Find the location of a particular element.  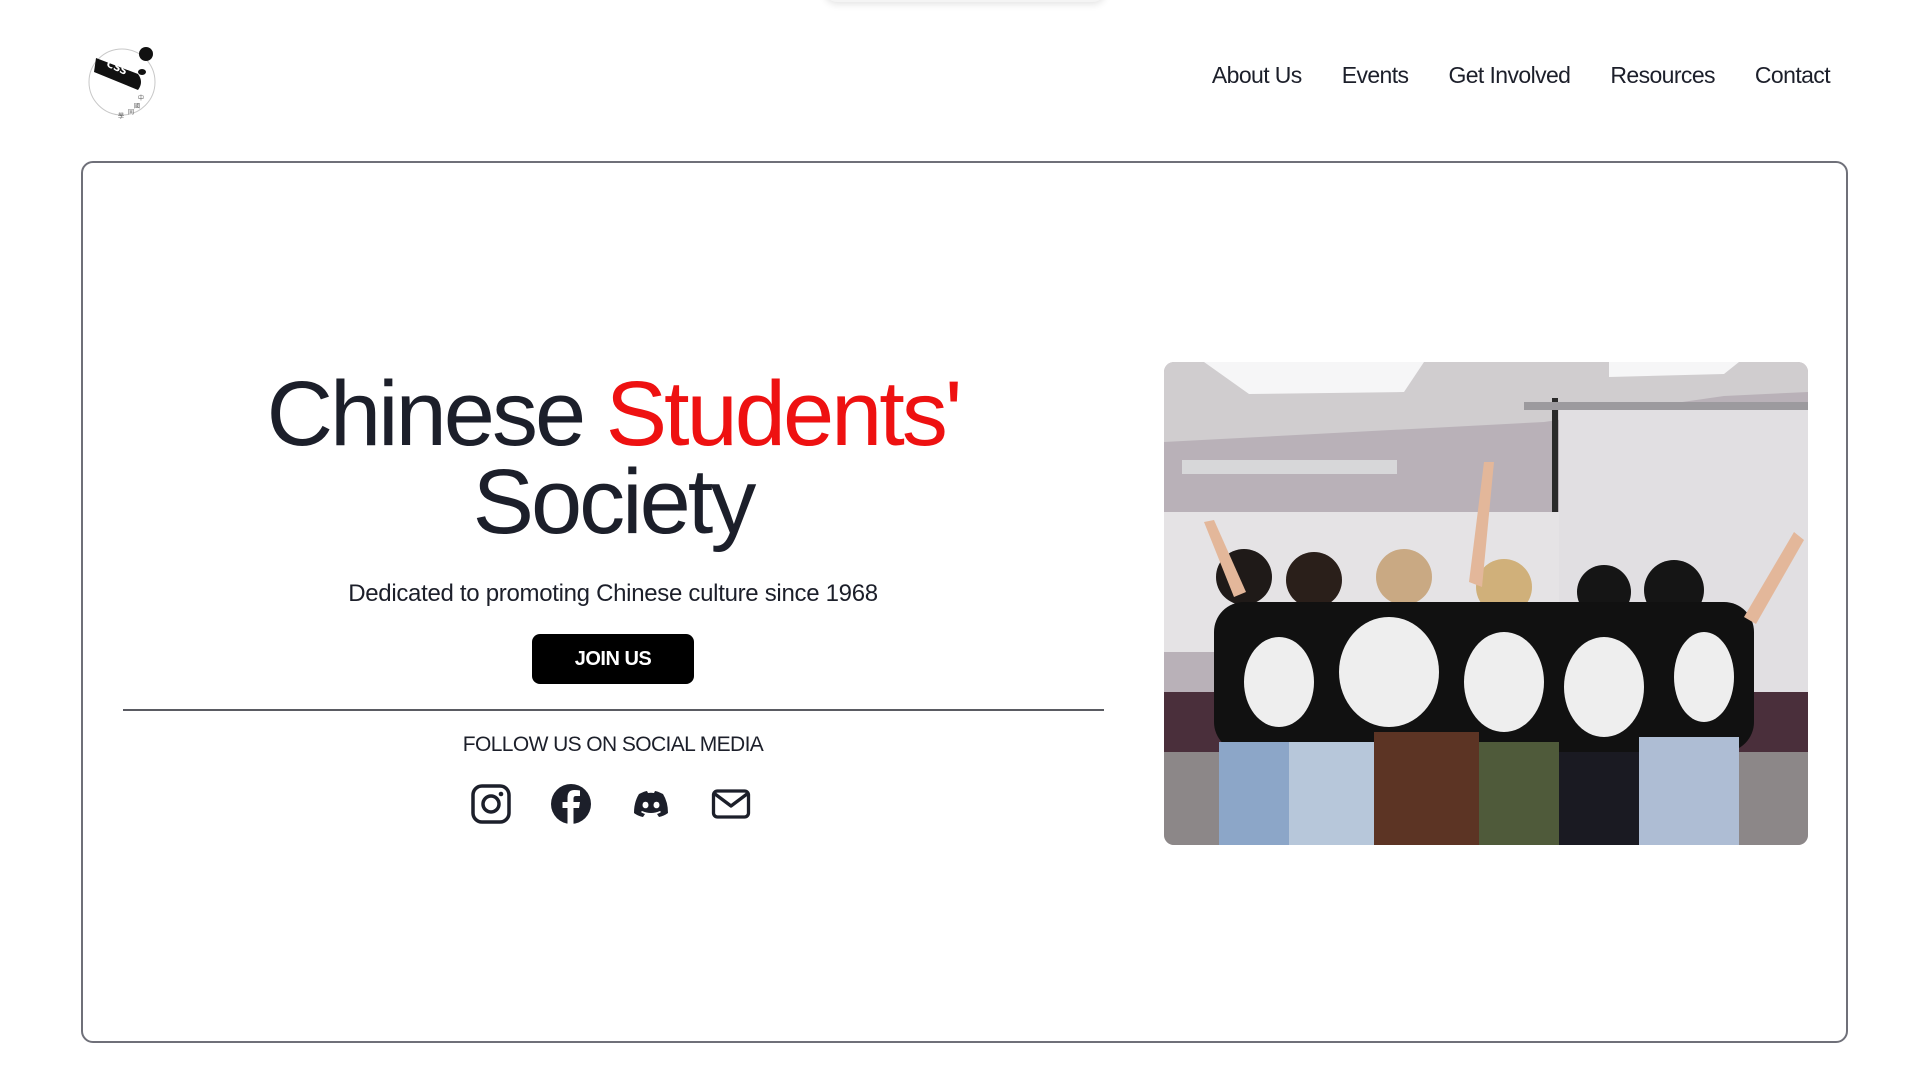

nav-resources: Resources is located at coordinates (1662, 75).